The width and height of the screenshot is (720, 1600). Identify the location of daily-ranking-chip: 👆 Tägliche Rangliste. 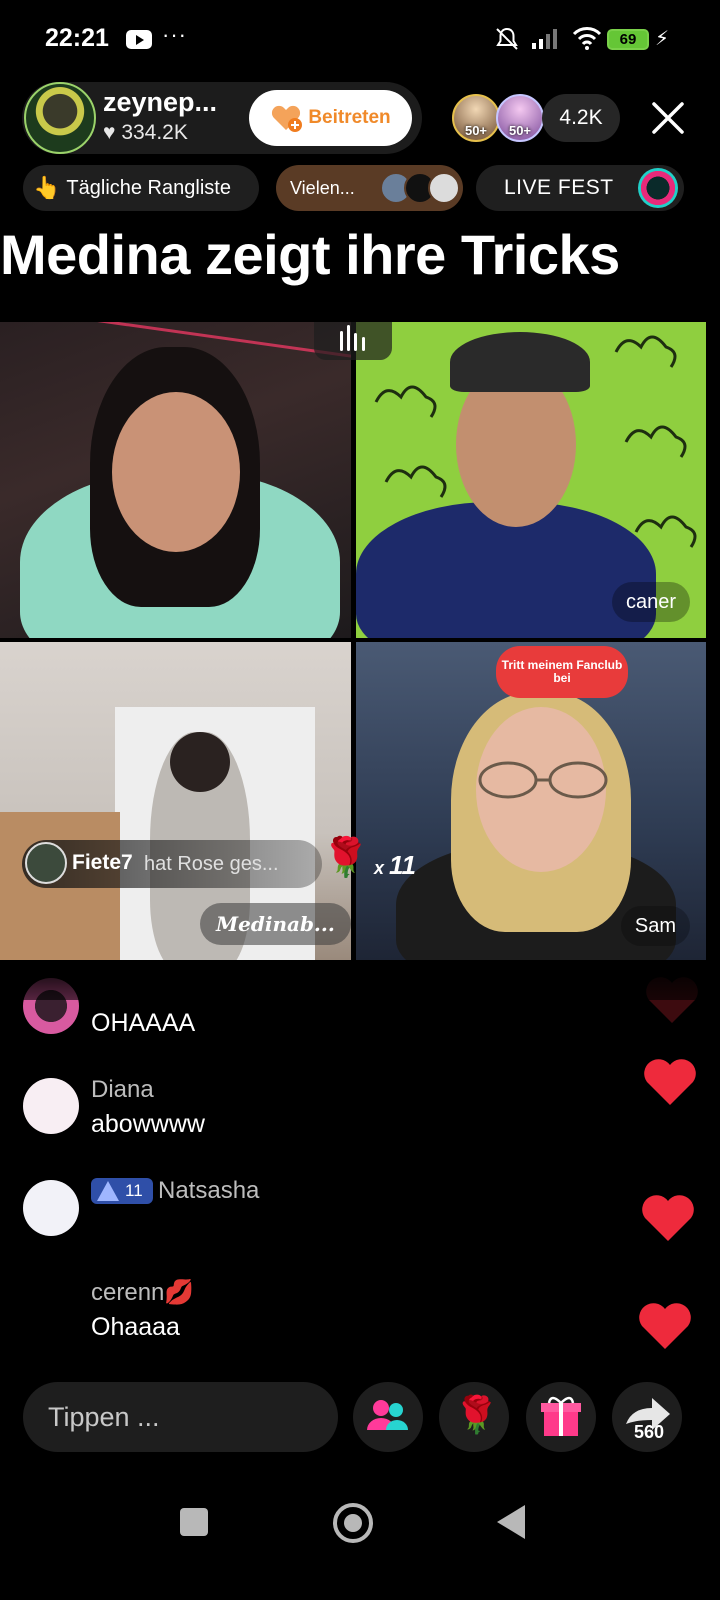
(141, 188).